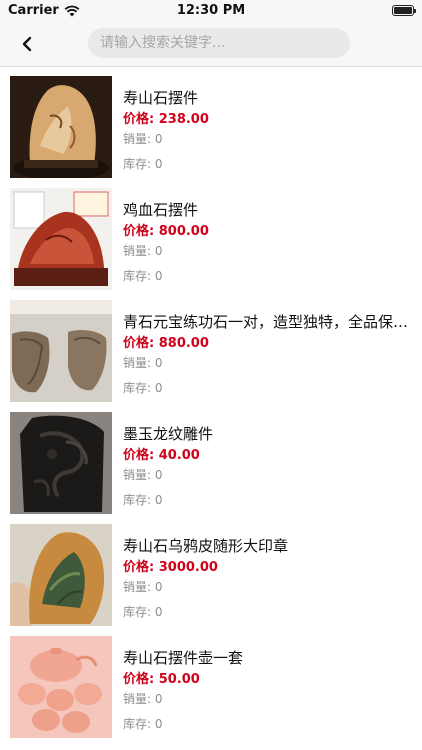  What do you see at coordinates (161, 98) in the screenshot?
I see `product-name: 寿山石摆件` at bounding box center [161, 98].